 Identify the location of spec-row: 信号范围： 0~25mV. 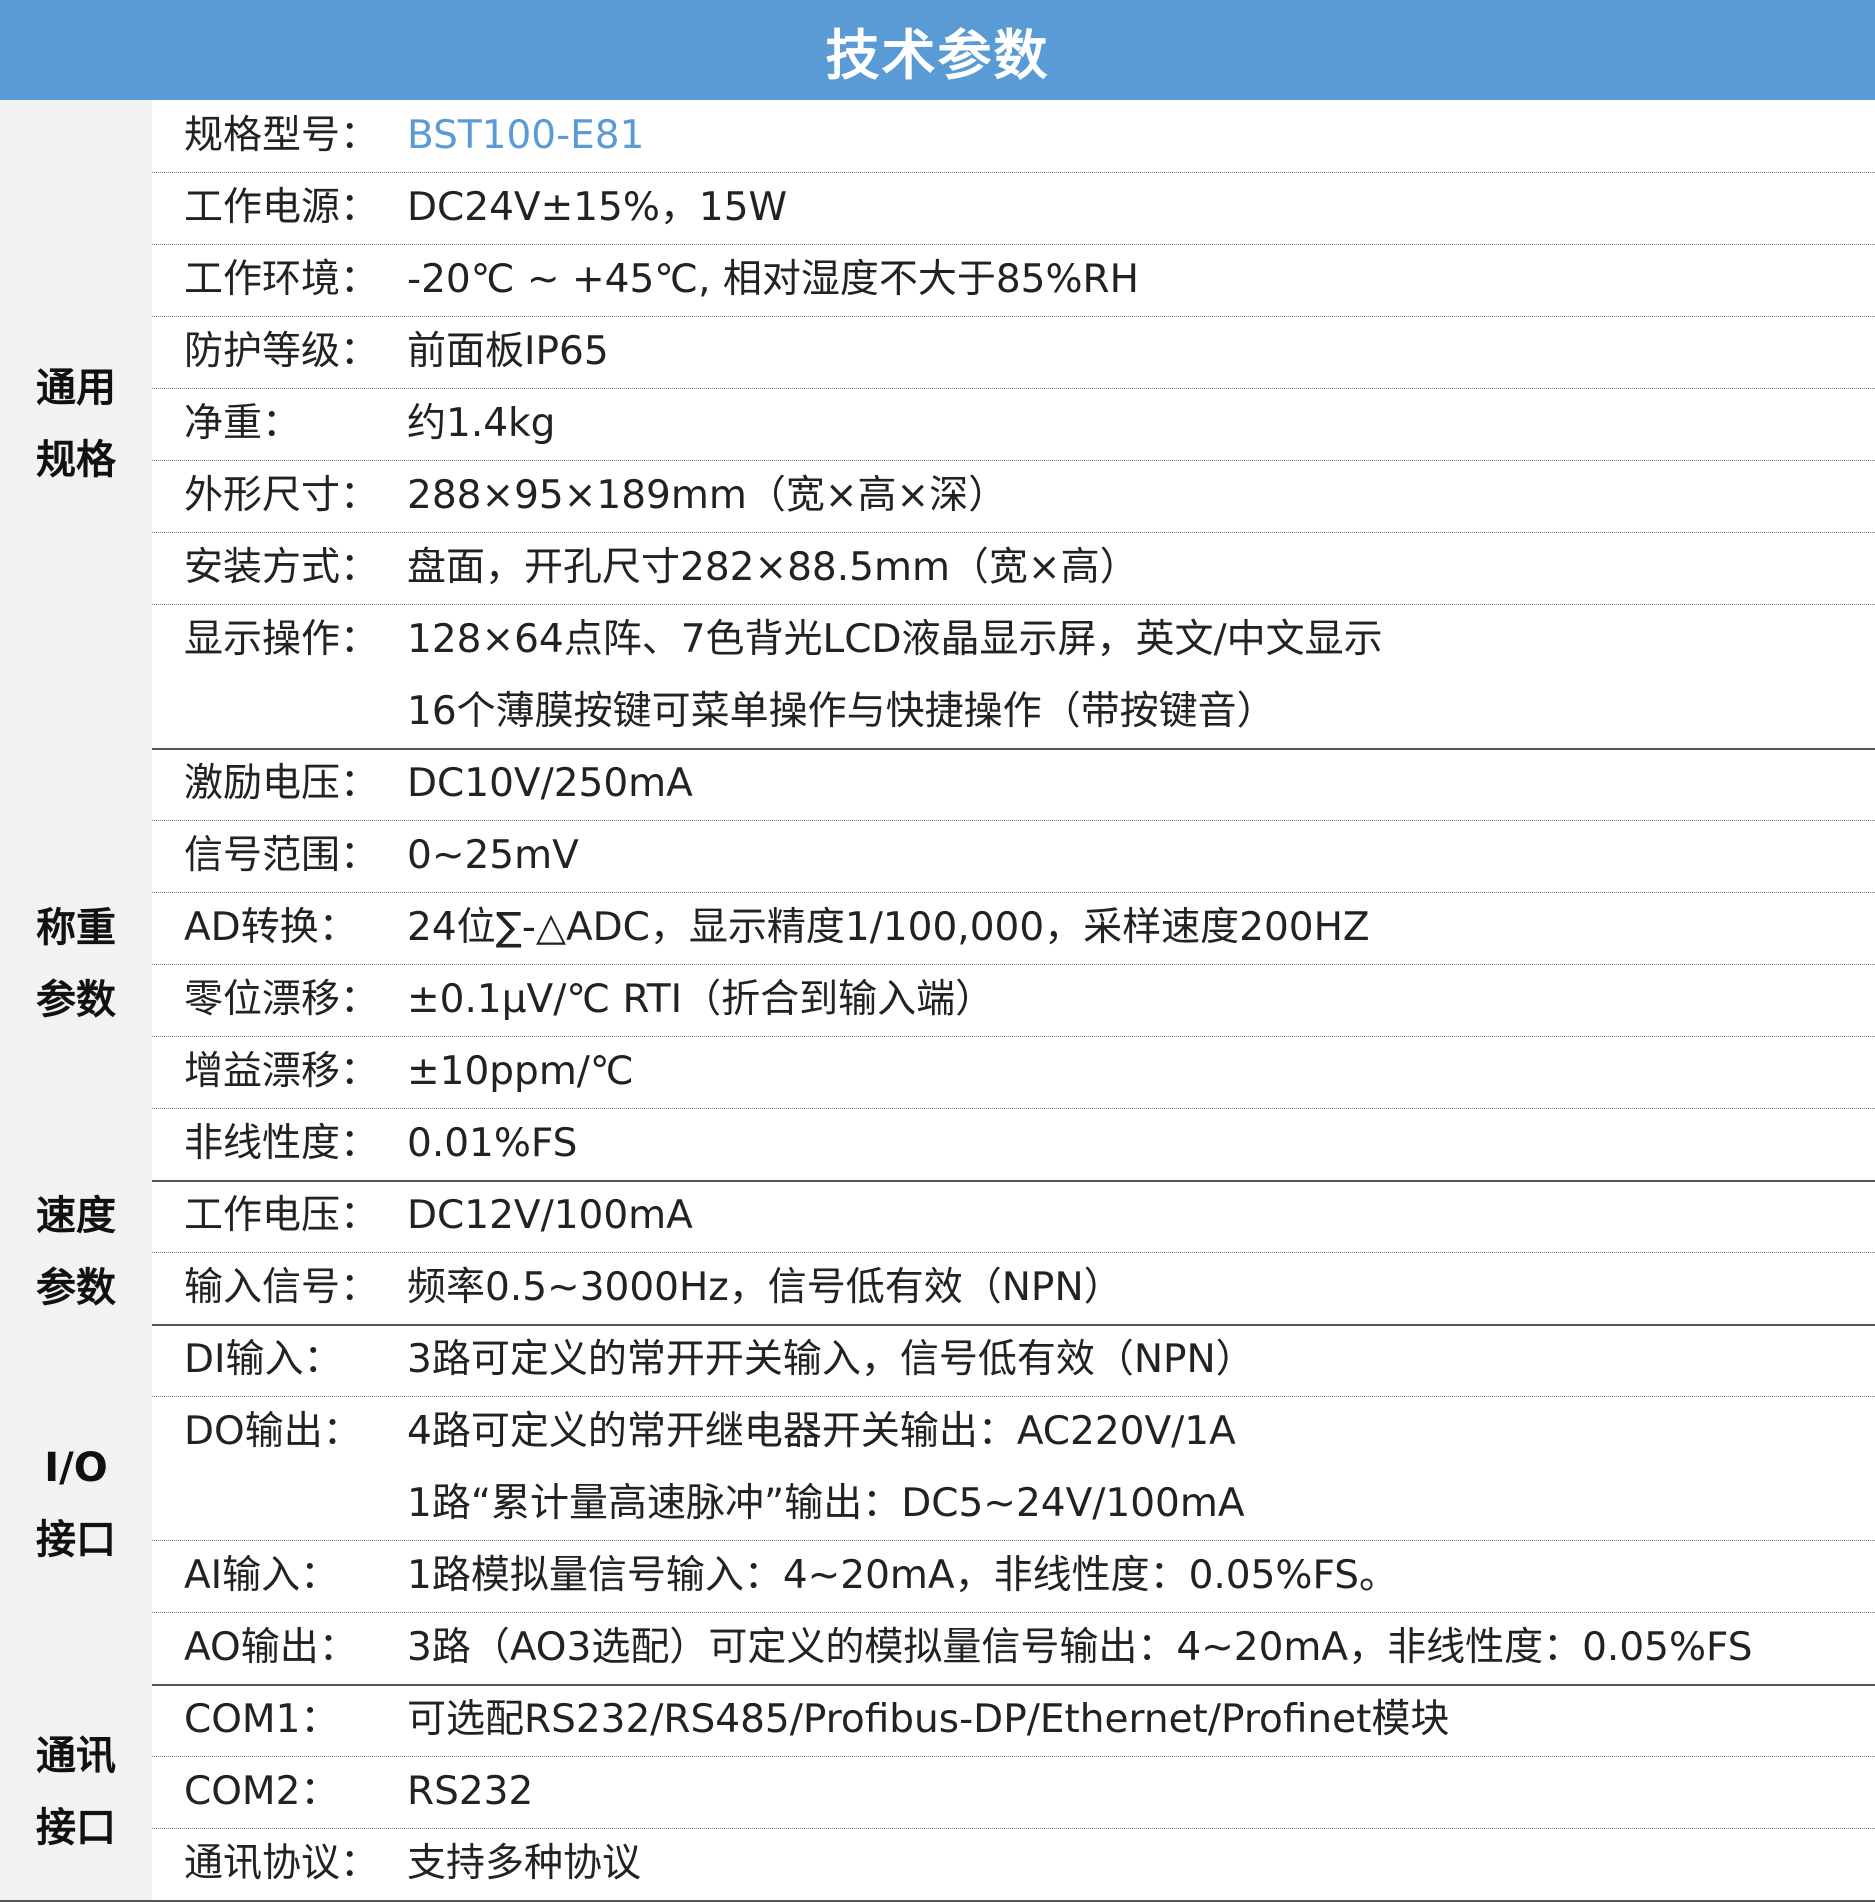
(1013, 856).